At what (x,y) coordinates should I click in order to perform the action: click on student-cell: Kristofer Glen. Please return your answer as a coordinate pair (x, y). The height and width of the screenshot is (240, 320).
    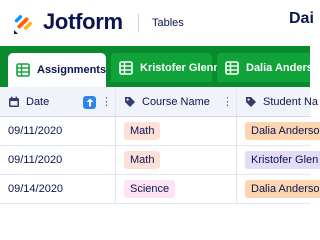
    Looking at the image, I should click on (278, 160).